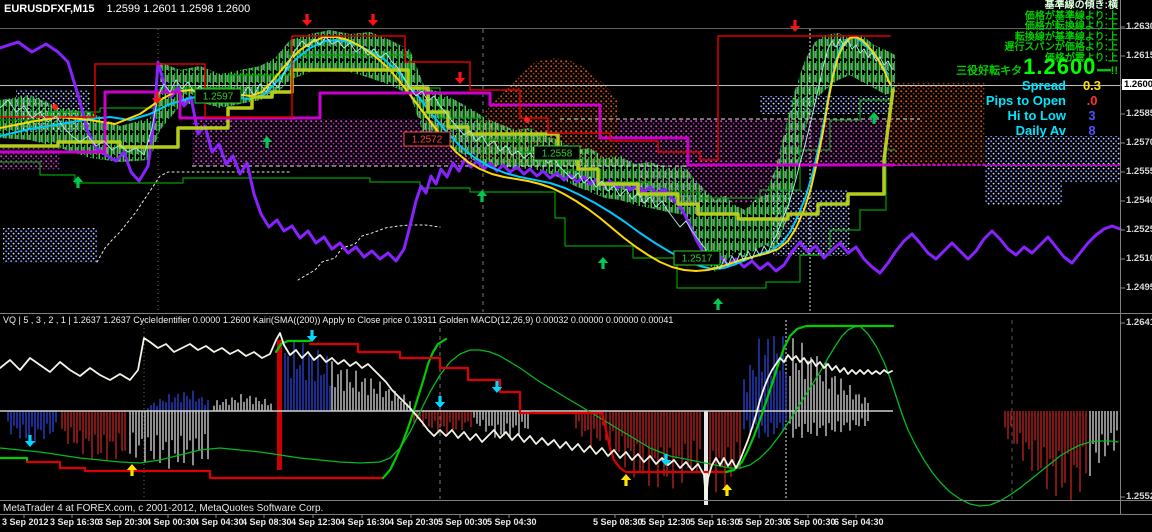 The width and height of the screenshot is (1152, 532). I want to click on stat-row: Spread 0.3, so click(1037, 85).